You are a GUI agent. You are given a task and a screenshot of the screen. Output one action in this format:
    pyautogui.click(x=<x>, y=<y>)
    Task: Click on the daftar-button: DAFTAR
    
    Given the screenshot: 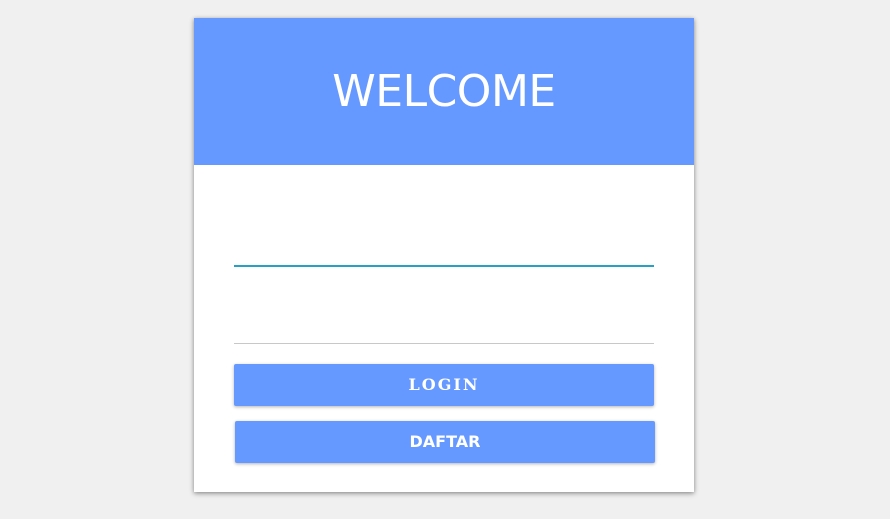 What is the action you would take?
    pyautogui.click(x=445, y=442)
    